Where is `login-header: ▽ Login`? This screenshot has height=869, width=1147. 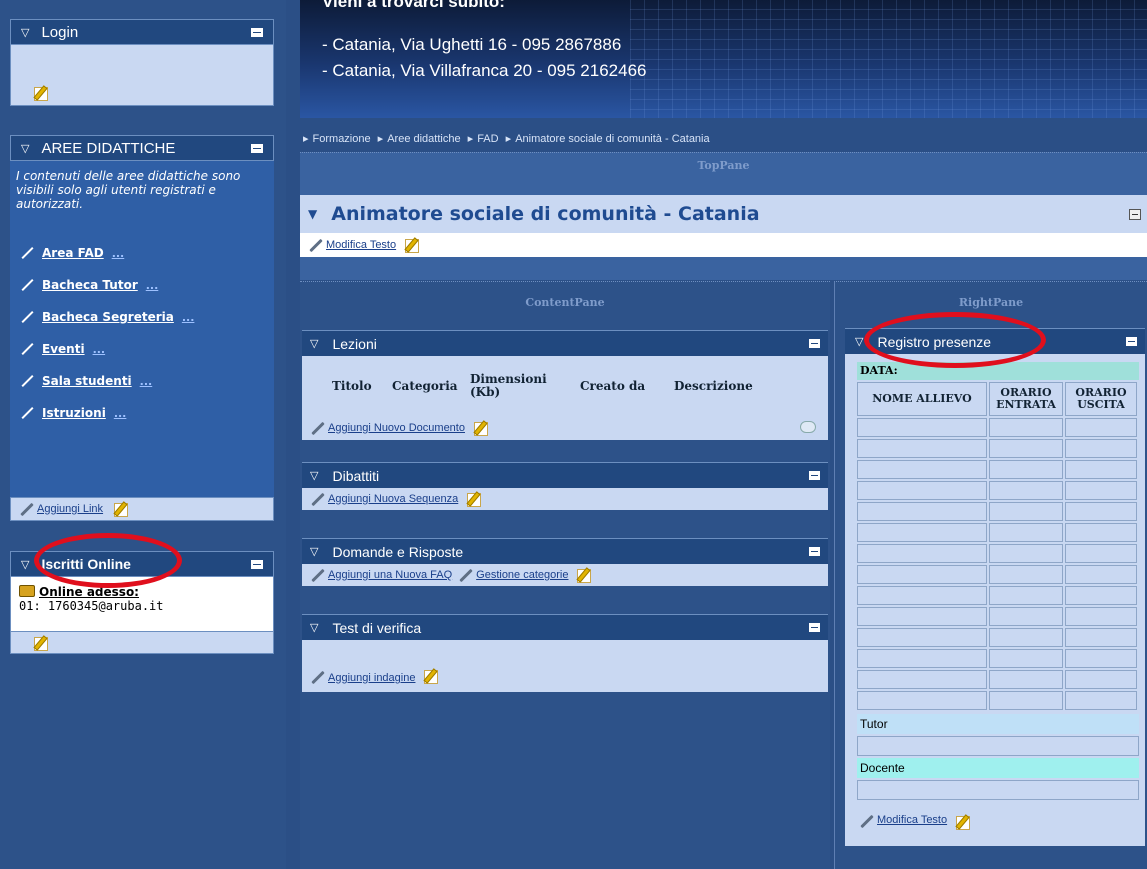
login-header: ▽ Login is located at coordinates (142, 32).